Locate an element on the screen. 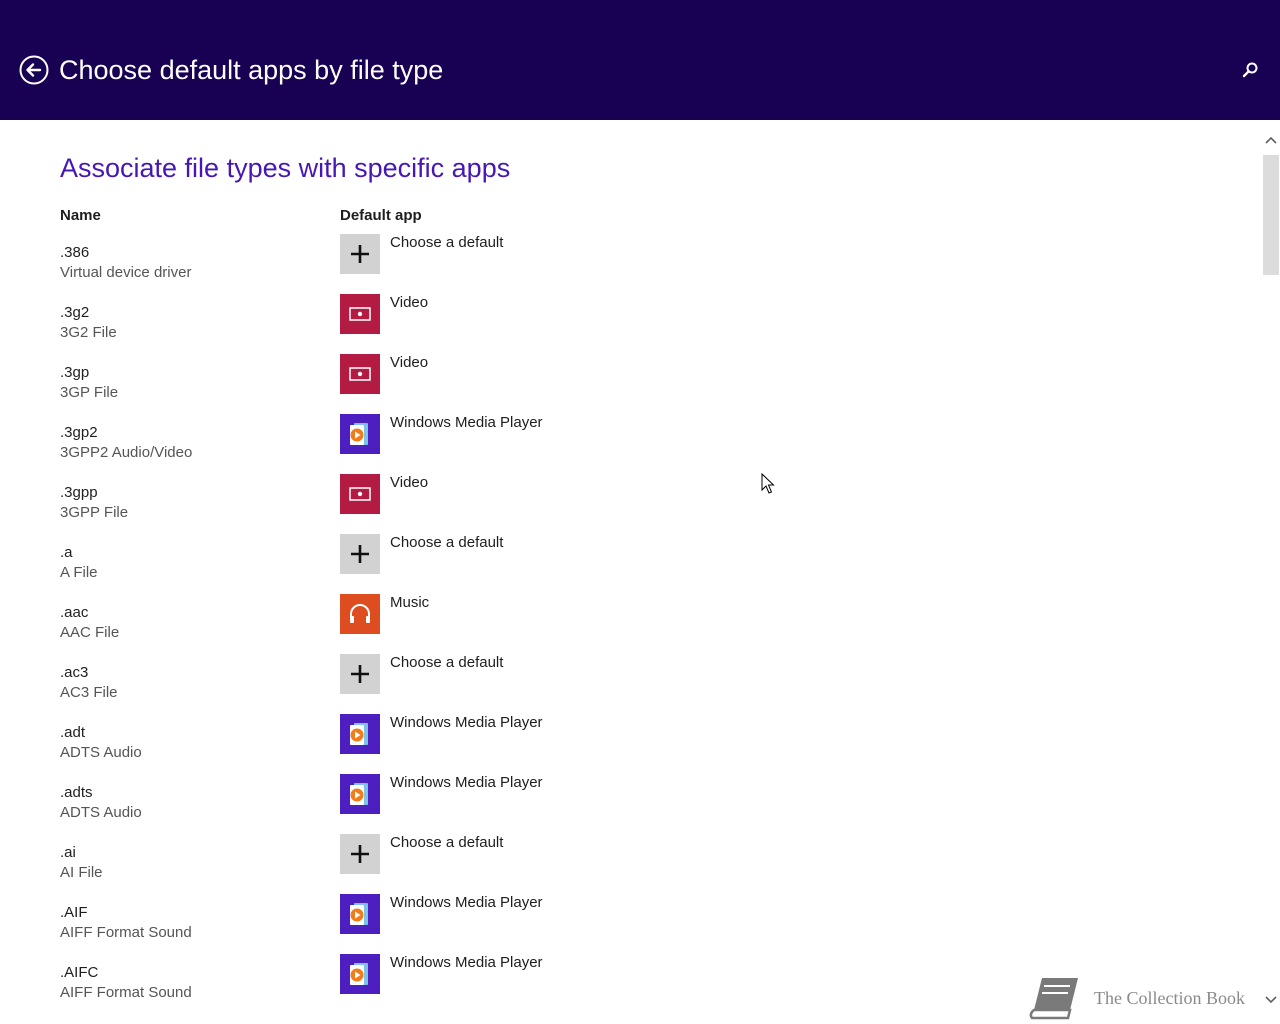 This screenshot has height=1024, width=1280. default-app-name: Music is located at coordinates (410, 602).